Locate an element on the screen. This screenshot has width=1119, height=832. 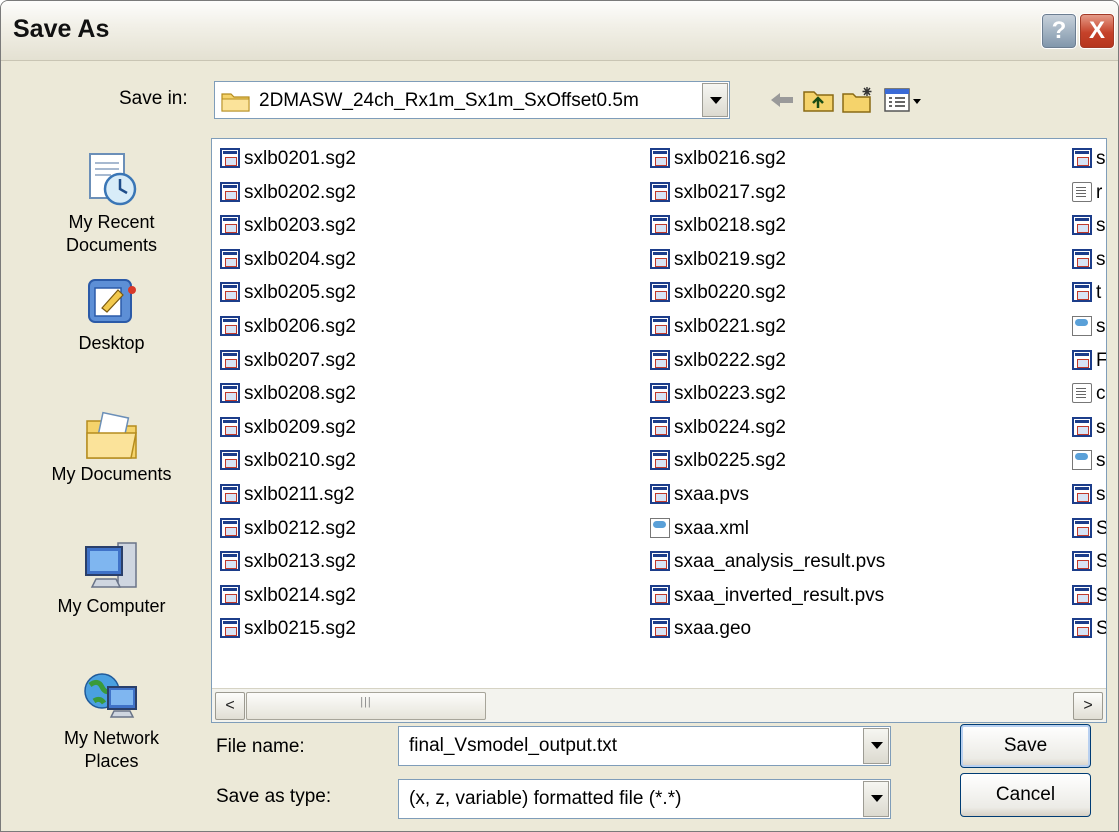
places-desktop: Desktop is located at coordinates (111, 315).